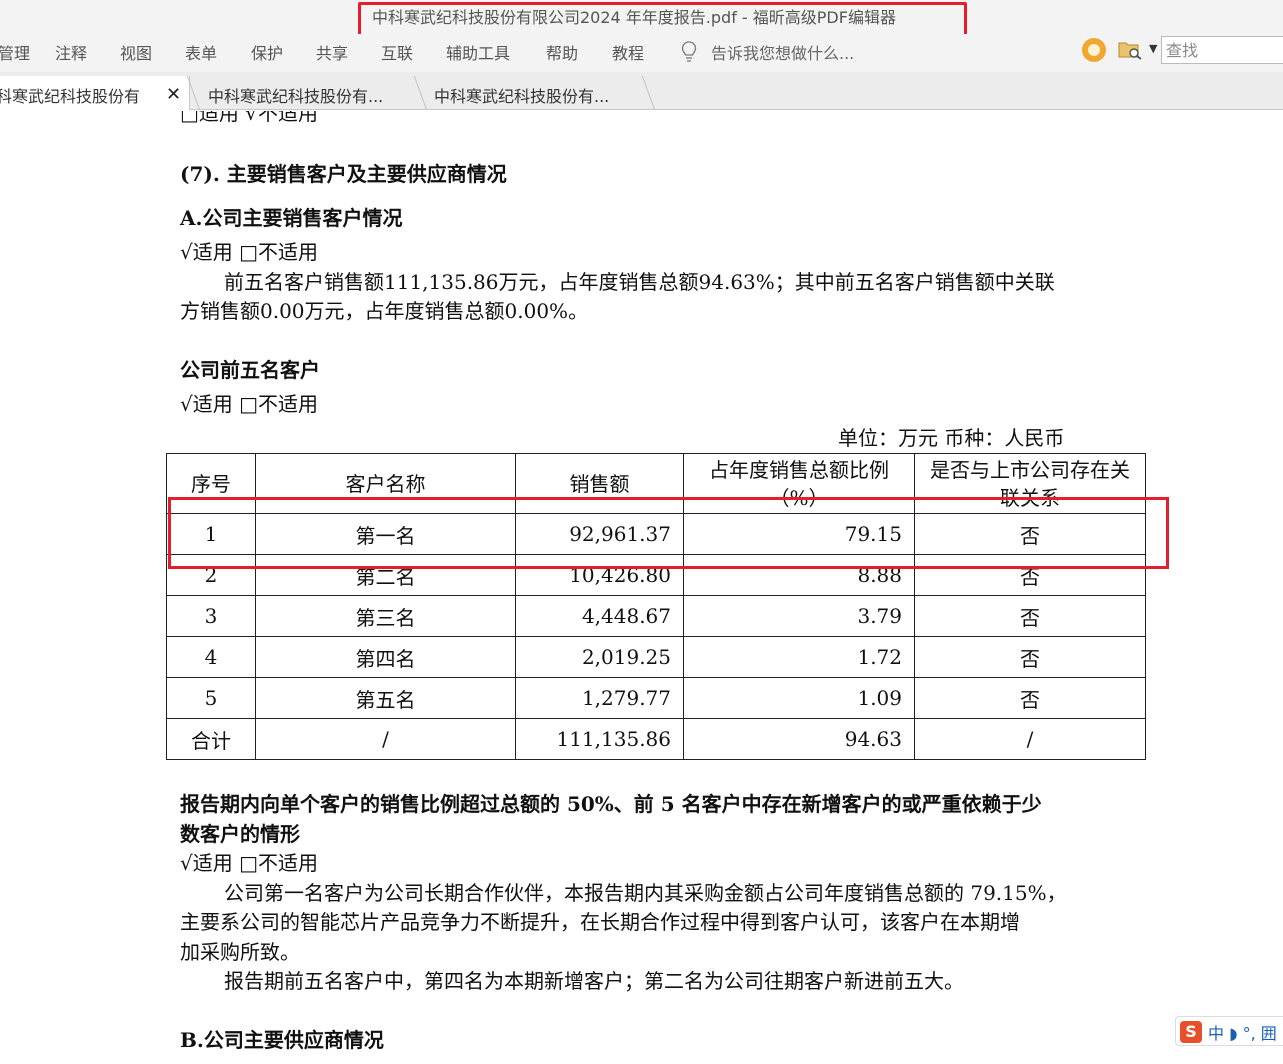  Describe the element at coordinates (211, 534) in the screenshot. I see `table-cell: 1` at that location.